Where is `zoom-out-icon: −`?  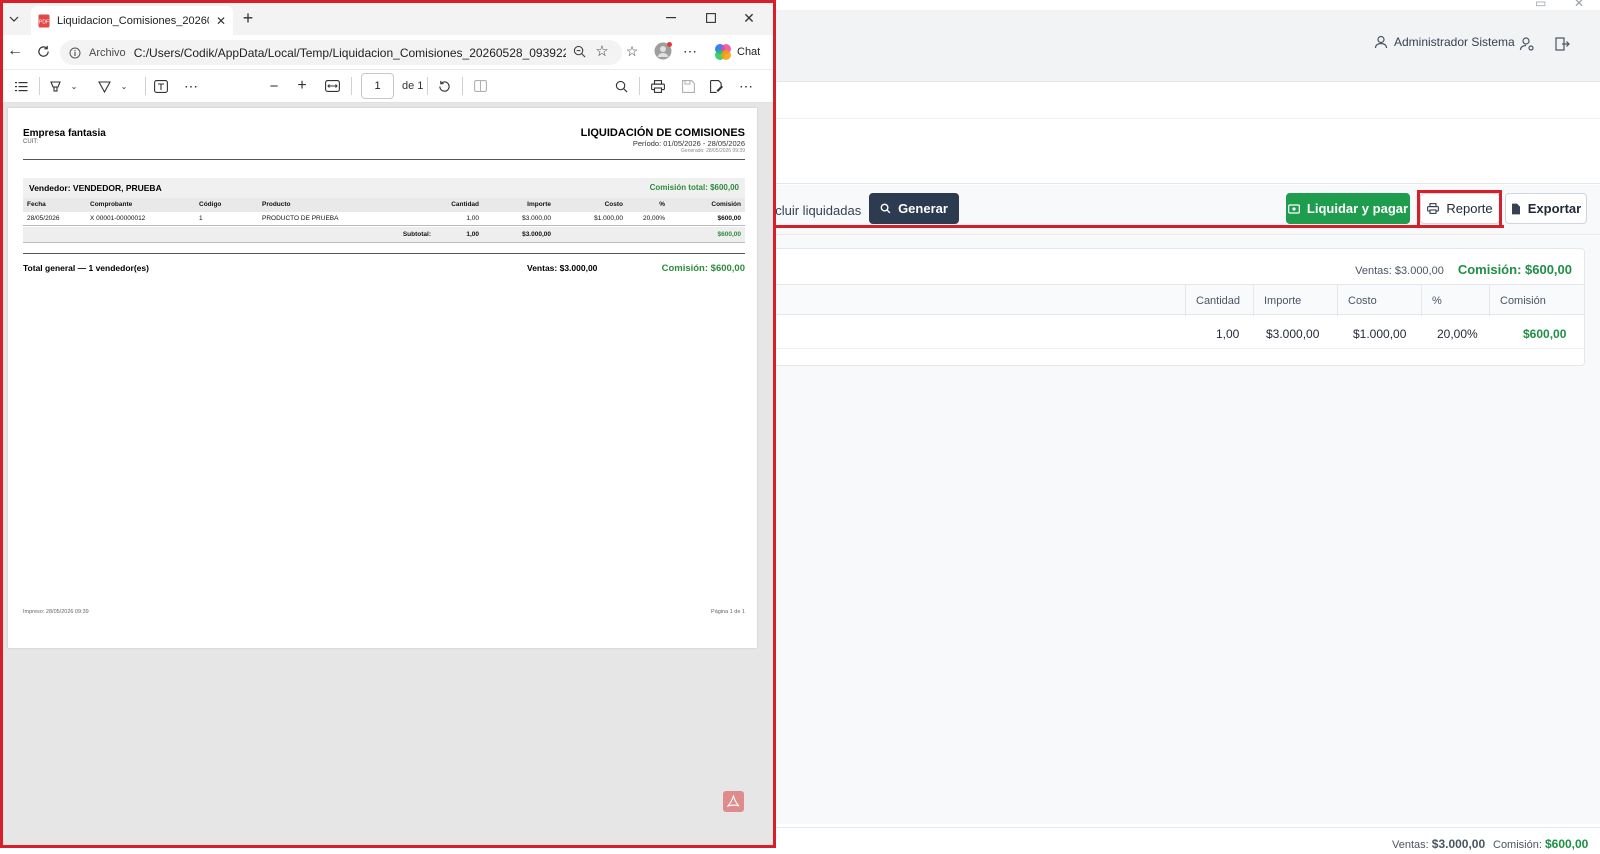 zoom-out-icon: − is located at coordinates (274, 86).